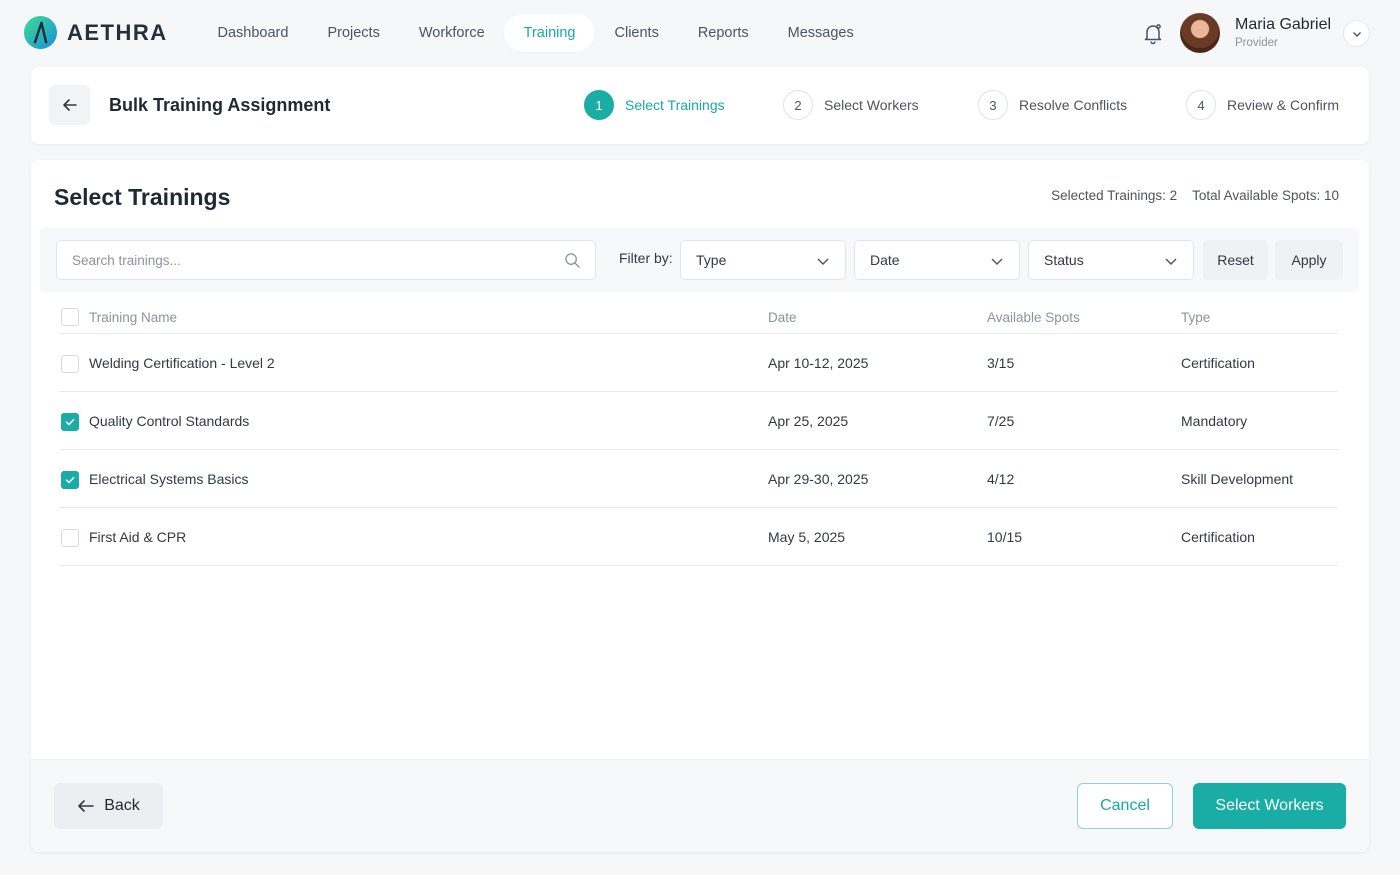  Describe the element at coordinates (1283, 24) in the screenshot. I see `user-name: Maria Gabriel` at that location.